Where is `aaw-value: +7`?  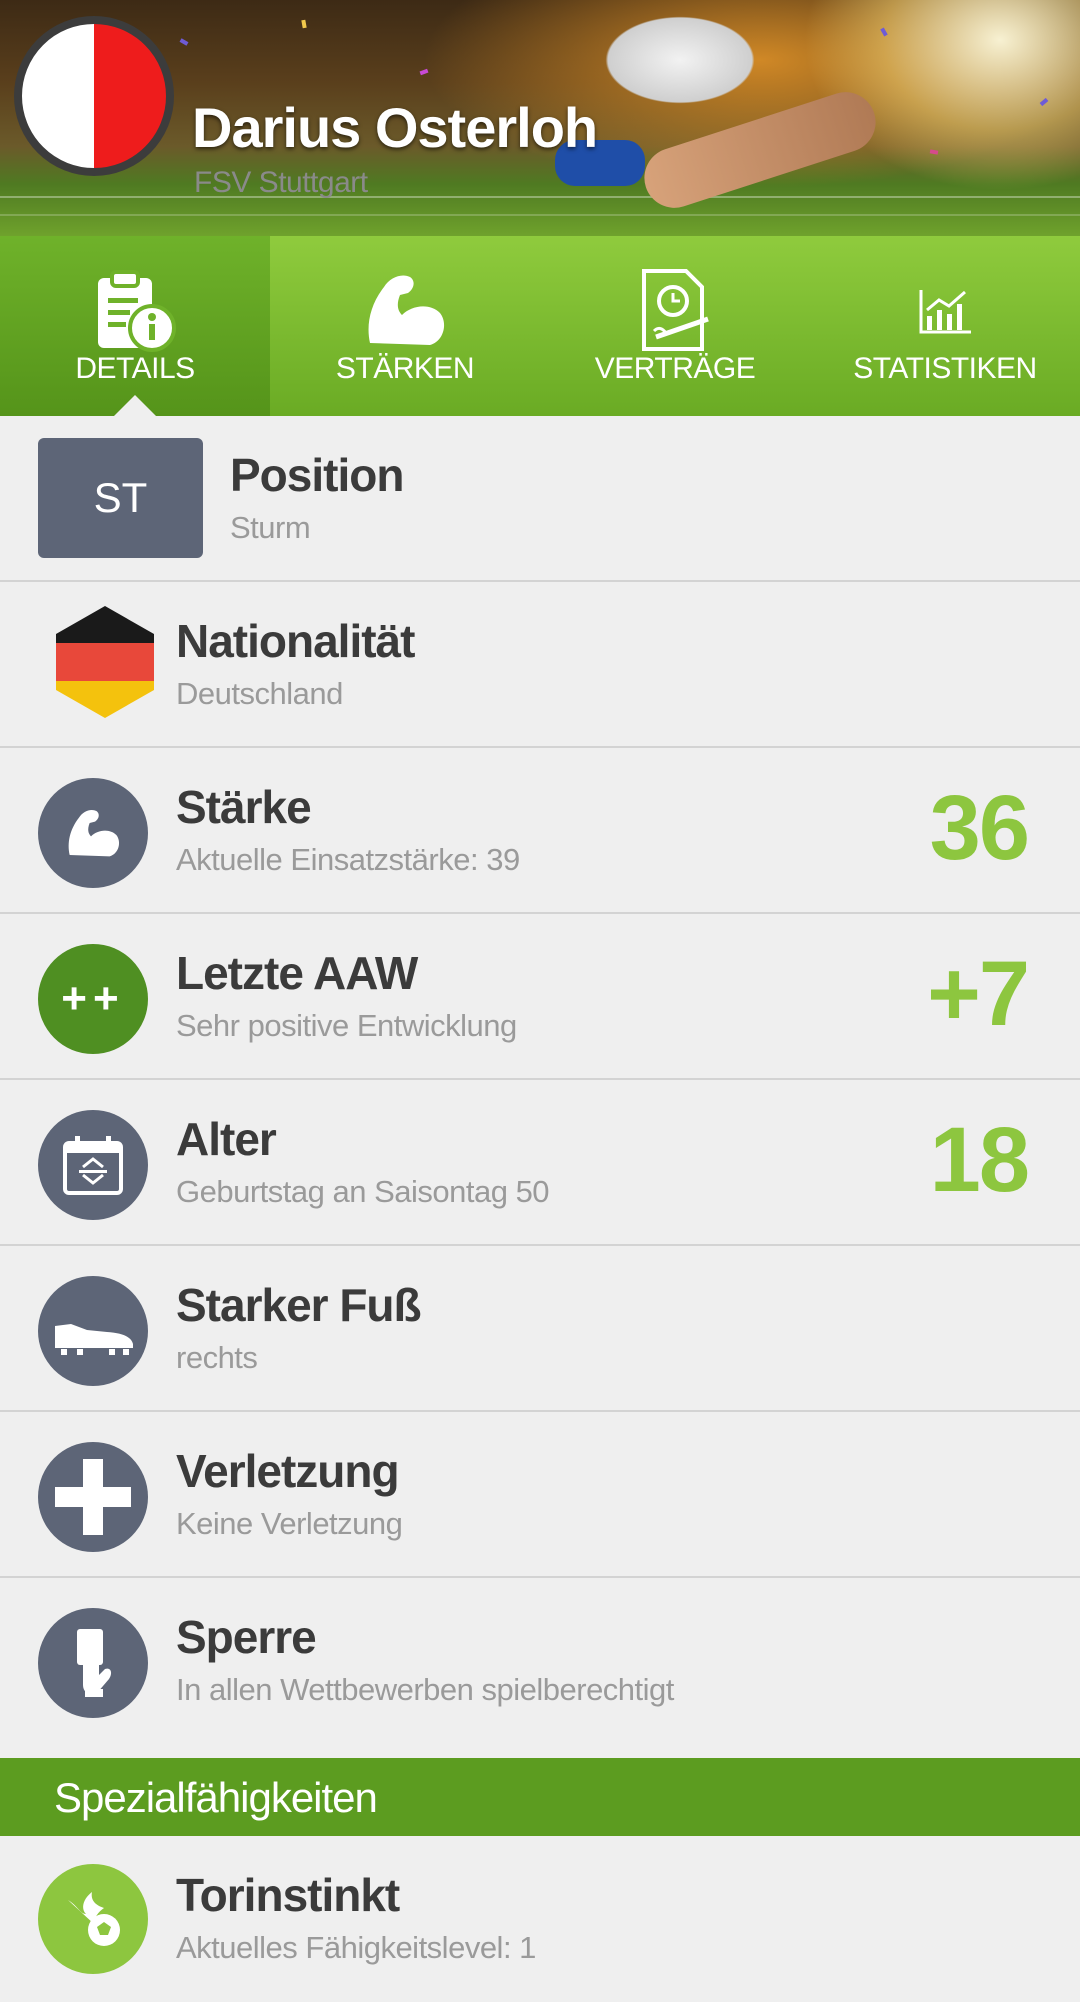
aaw-value: +7 is located at coordinates (978, 994).